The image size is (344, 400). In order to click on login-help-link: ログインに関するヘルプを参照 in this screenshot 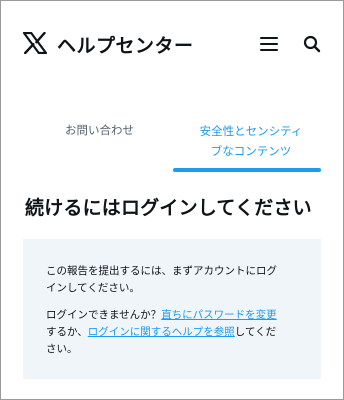, I will do `click(161, 332)`.